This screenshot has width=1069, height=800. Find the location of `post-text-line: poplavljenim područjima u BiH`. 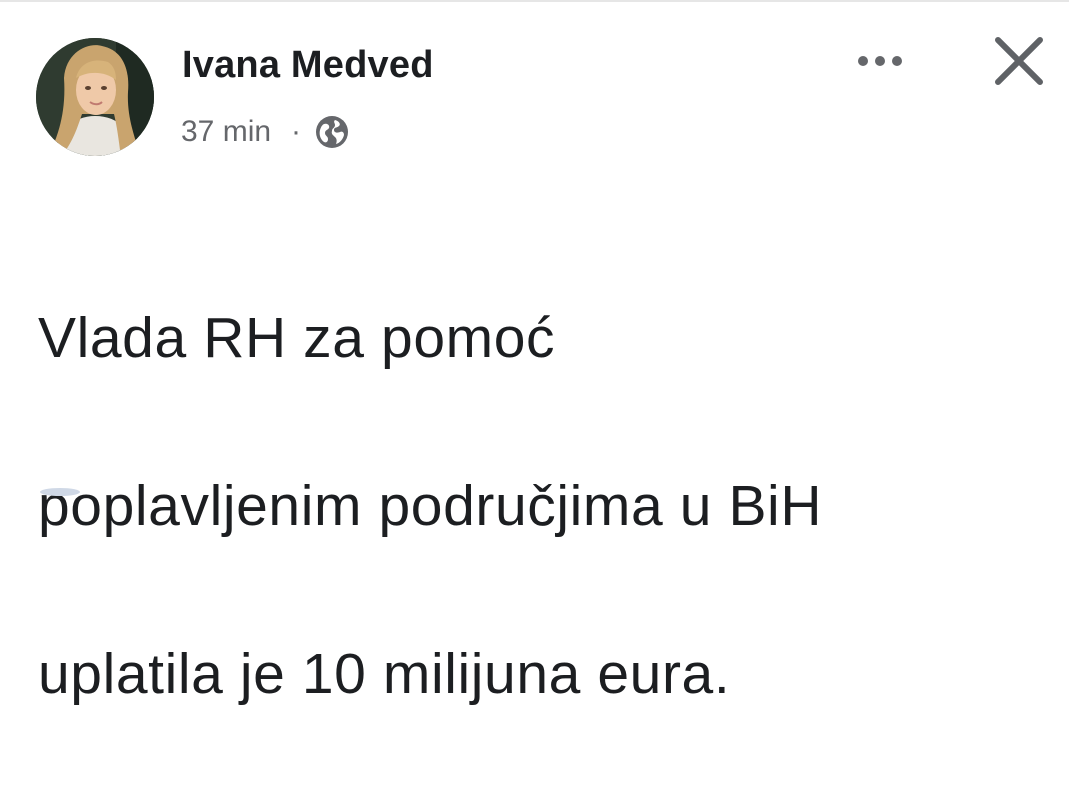

post-text-line: poplavljenim područjima u BiH is located at coordinates (430, 506).